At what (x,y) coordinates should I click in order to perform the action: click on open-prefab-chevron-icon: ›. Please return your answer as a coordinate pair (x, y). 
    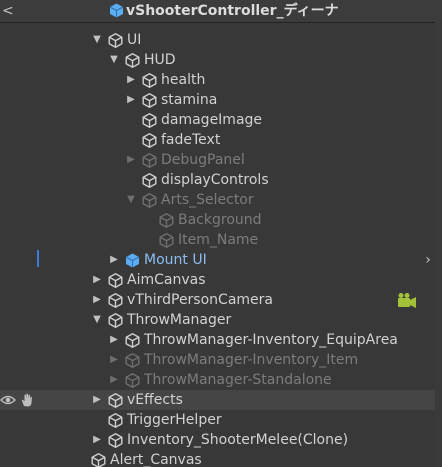
    Looking at the image, I should click on (428, 260).